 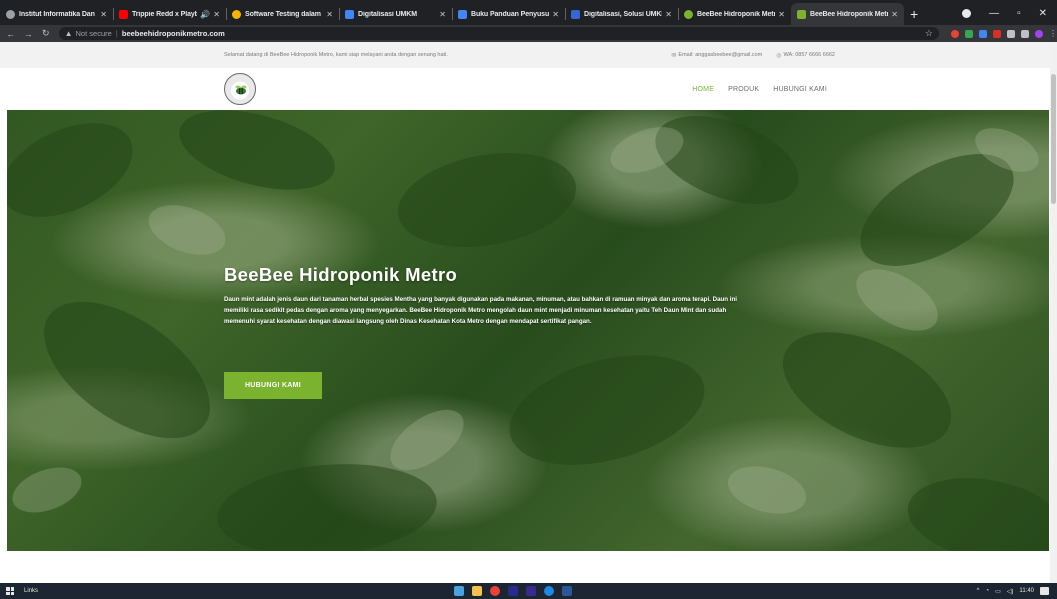 I want to click on forward-icon: →, so click(x=29, y=34).